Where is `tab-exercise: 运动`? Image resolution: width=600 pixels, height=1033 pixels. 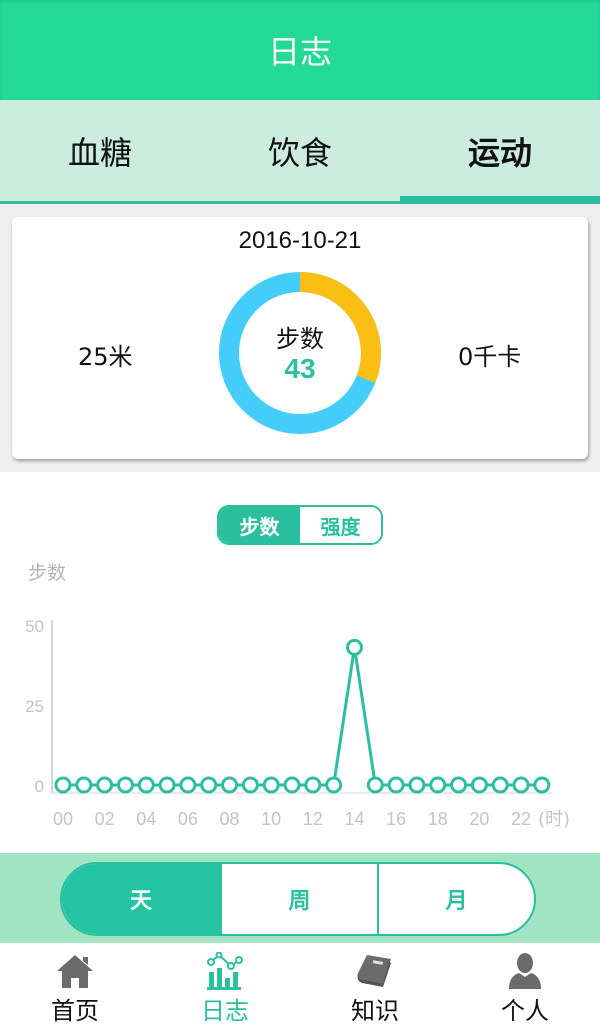
tab-exercise: 运动 is located at coordinates (500, 152).